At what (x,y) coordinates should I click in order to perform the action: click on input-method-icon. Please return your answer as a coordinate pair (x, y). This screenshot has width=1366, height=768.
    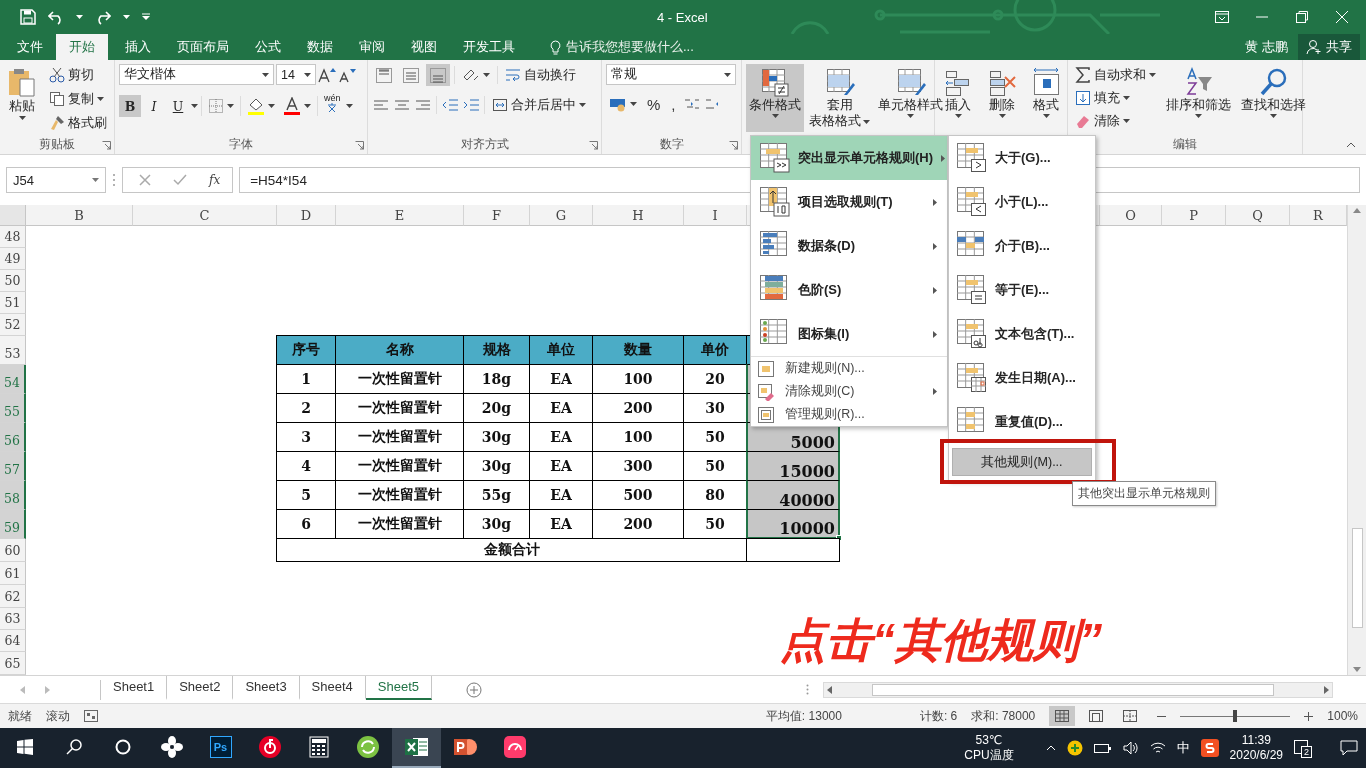
    Looking at the image, I should click on (1209, 748).